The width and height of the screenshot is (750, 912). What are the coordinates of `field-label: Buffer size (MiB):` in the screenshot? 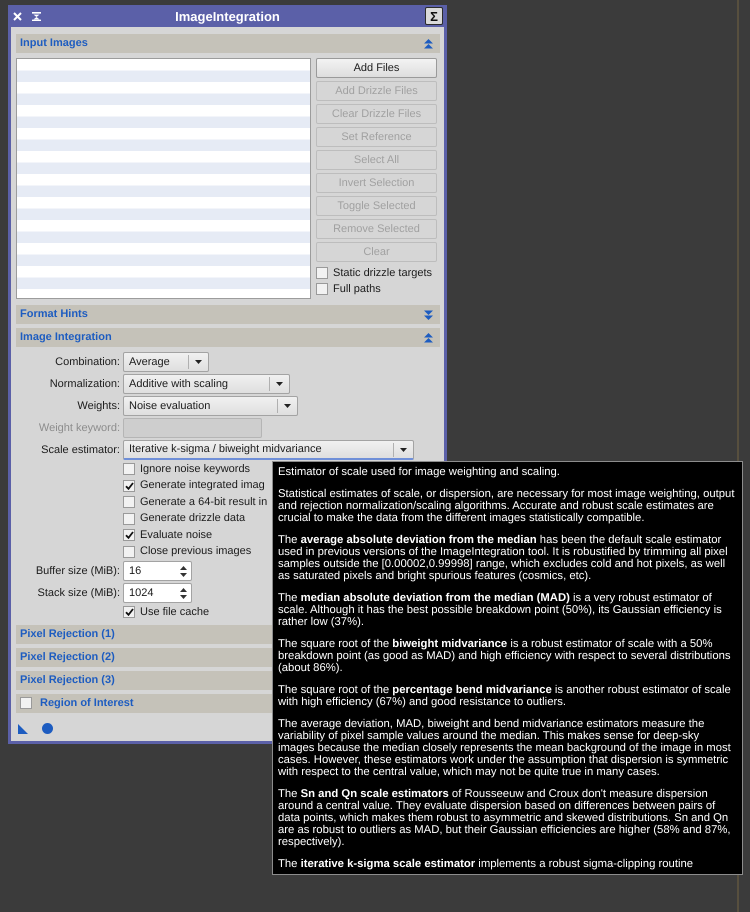 It's located at (77, 571).